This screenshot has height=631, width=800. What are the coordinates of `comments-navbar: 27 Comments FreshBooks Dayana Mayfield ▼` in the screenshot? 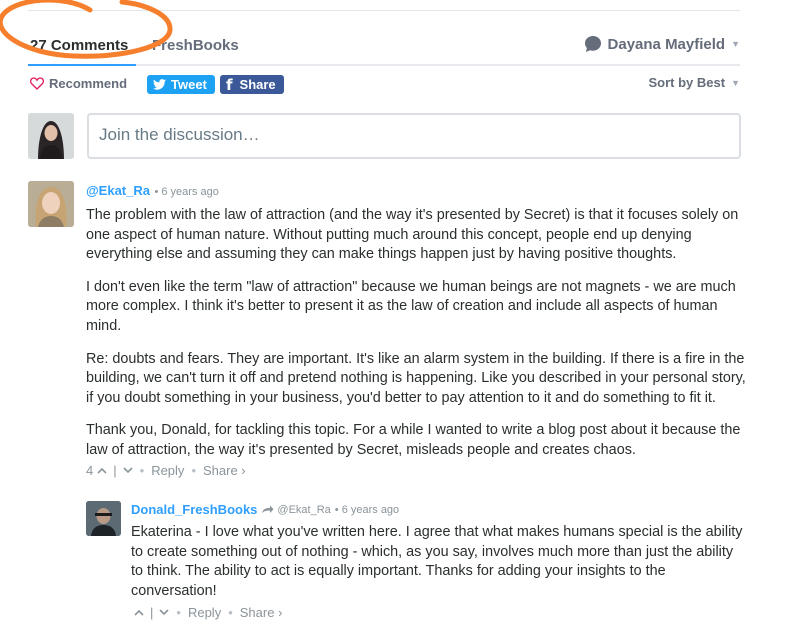 It's located at (384, 48).